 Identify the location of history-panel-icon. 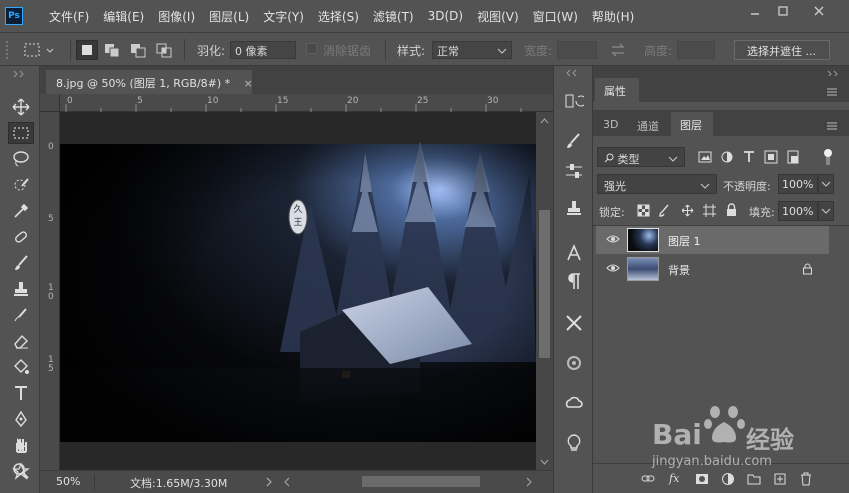
(574, 101).